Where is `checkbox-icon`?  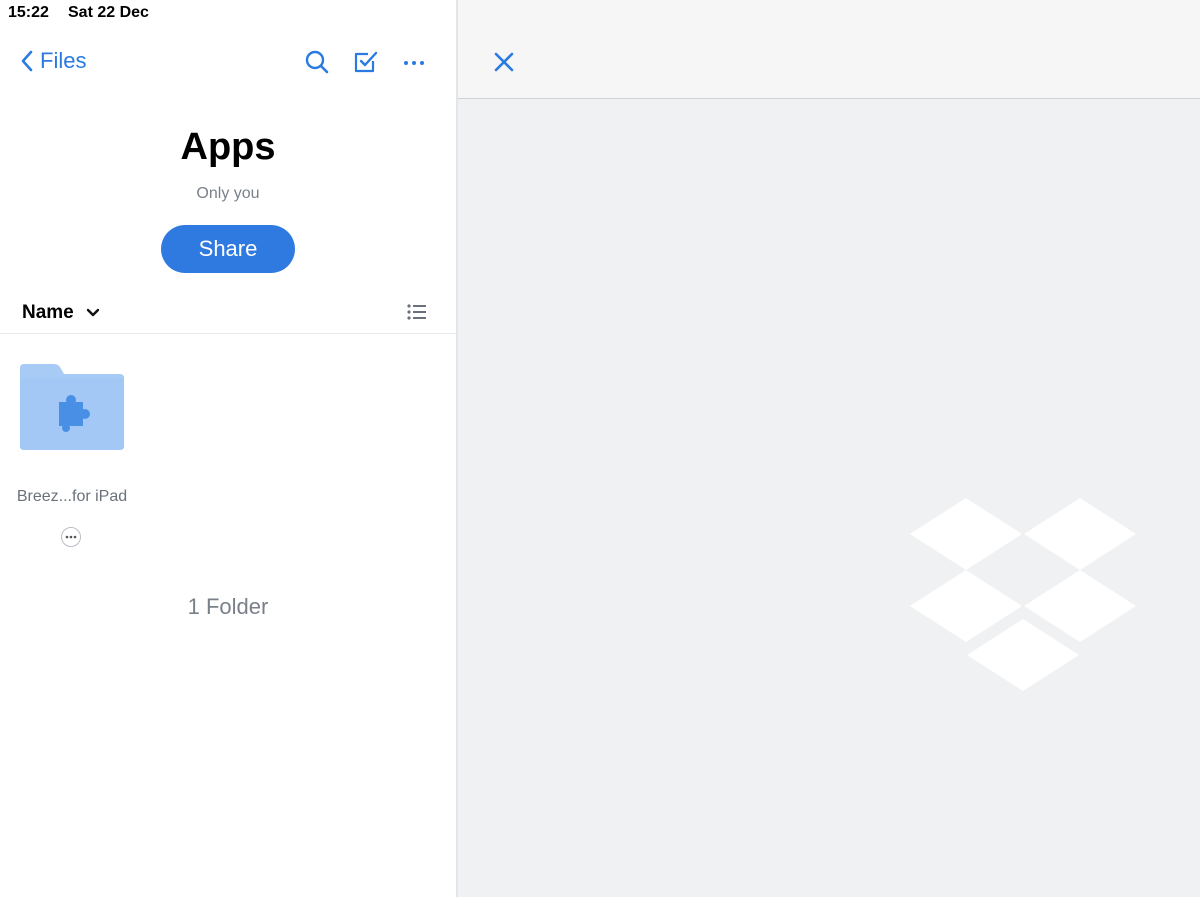 checkbox-icon is located at coordinates (366, 62).